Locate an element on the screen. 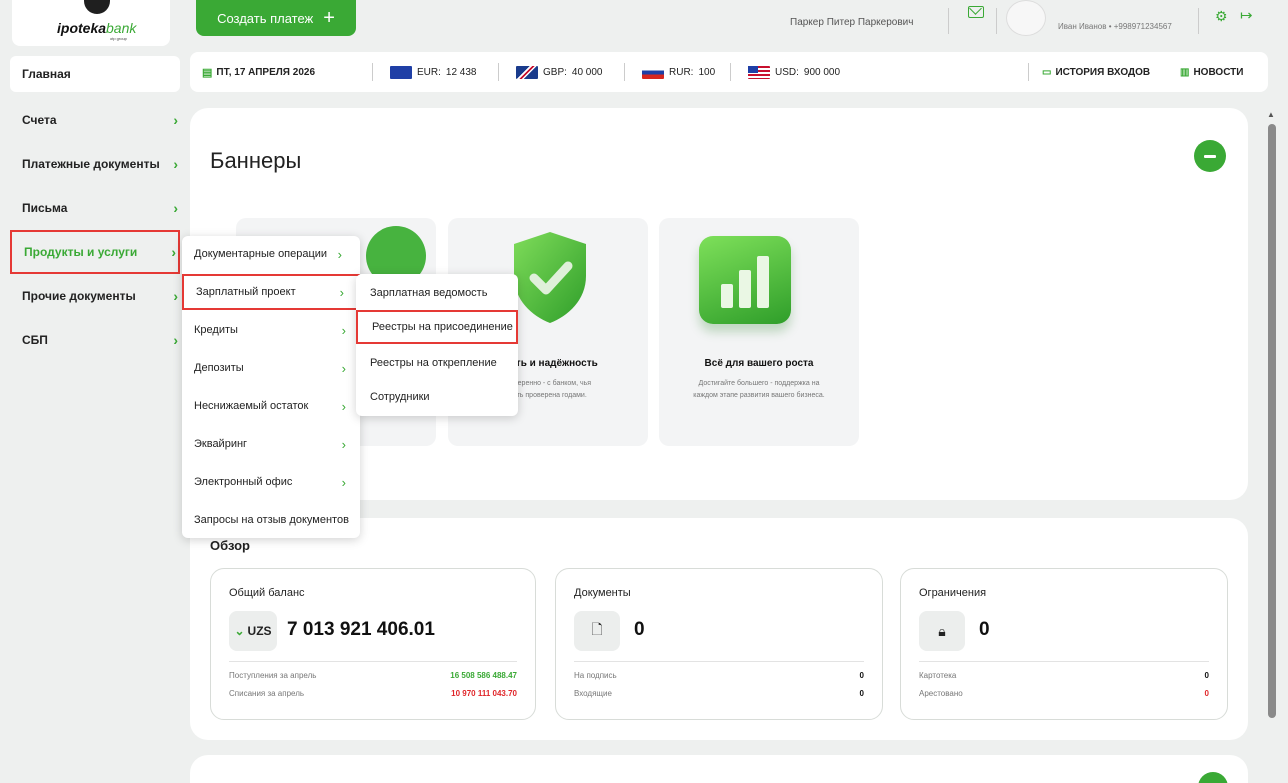 The width and height of the screenshot is (1288, 783). row-label: Поступления за апрель is located at coordinates (273, 675).